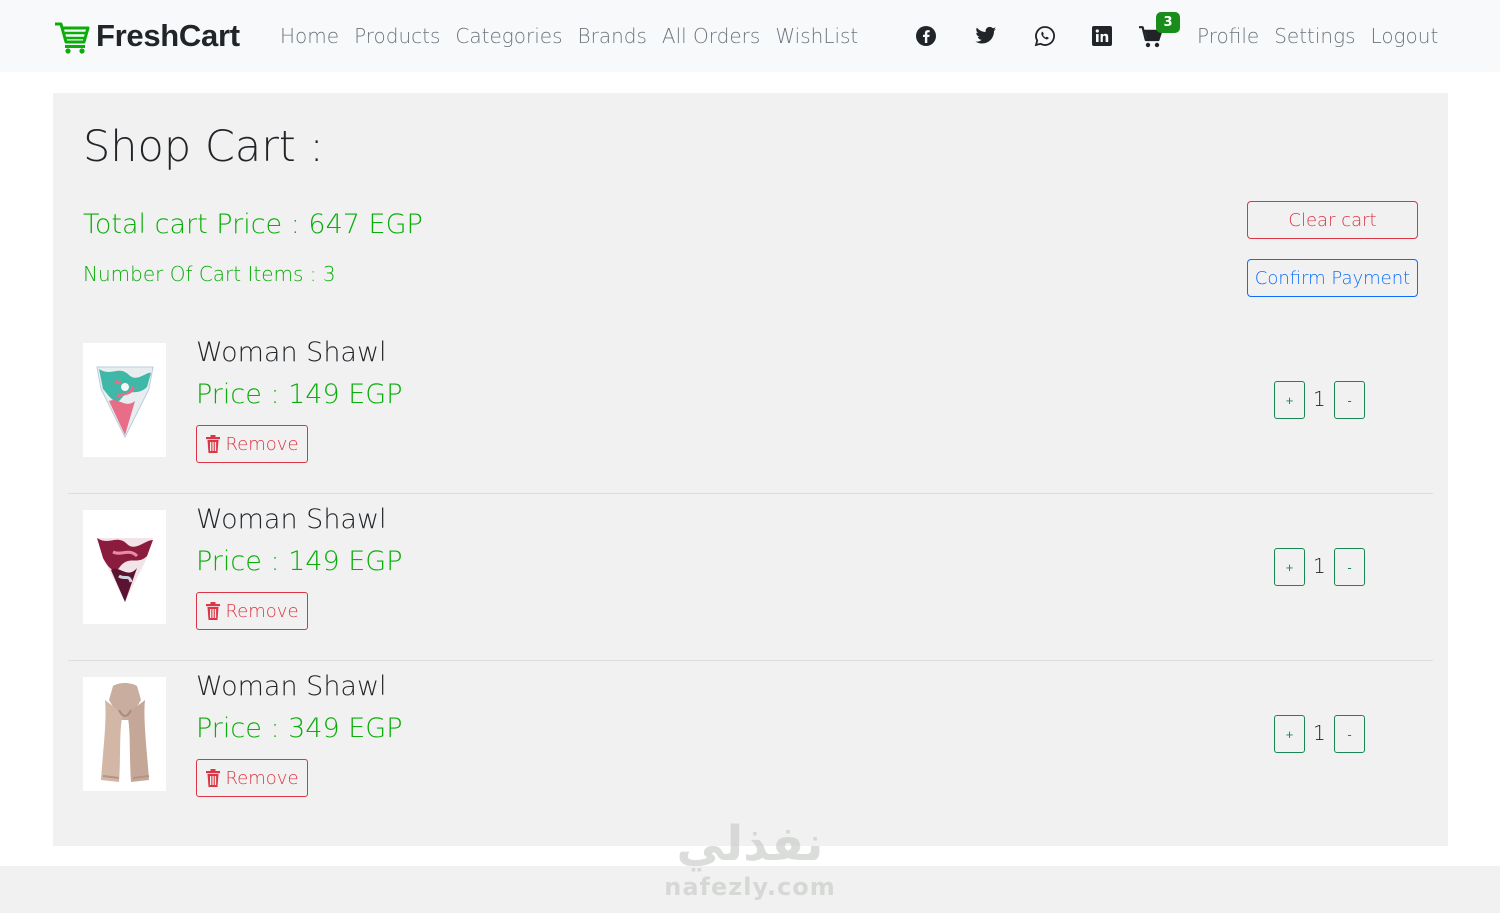  What do you see at coordinates (309, 36) in the screenshot?
I see `nav-home-link: Home` at bounding box center [309, 36].